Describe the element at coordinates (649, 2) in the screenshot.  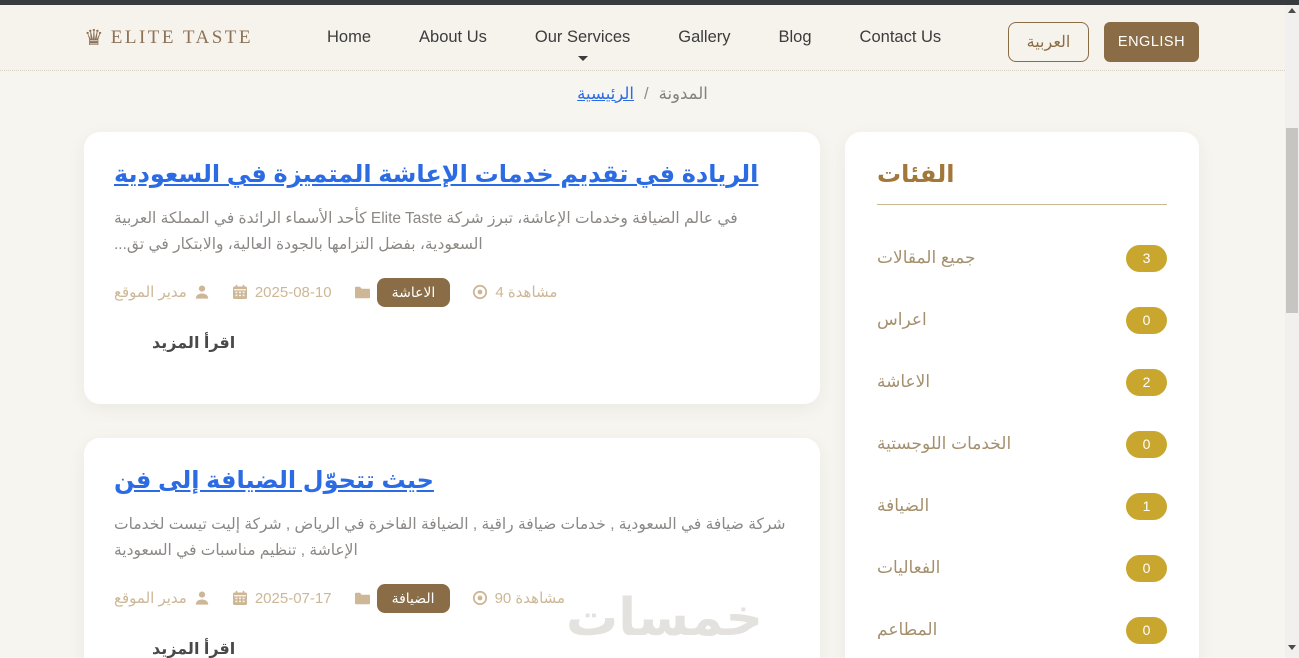
I see `top-strip` at that location.